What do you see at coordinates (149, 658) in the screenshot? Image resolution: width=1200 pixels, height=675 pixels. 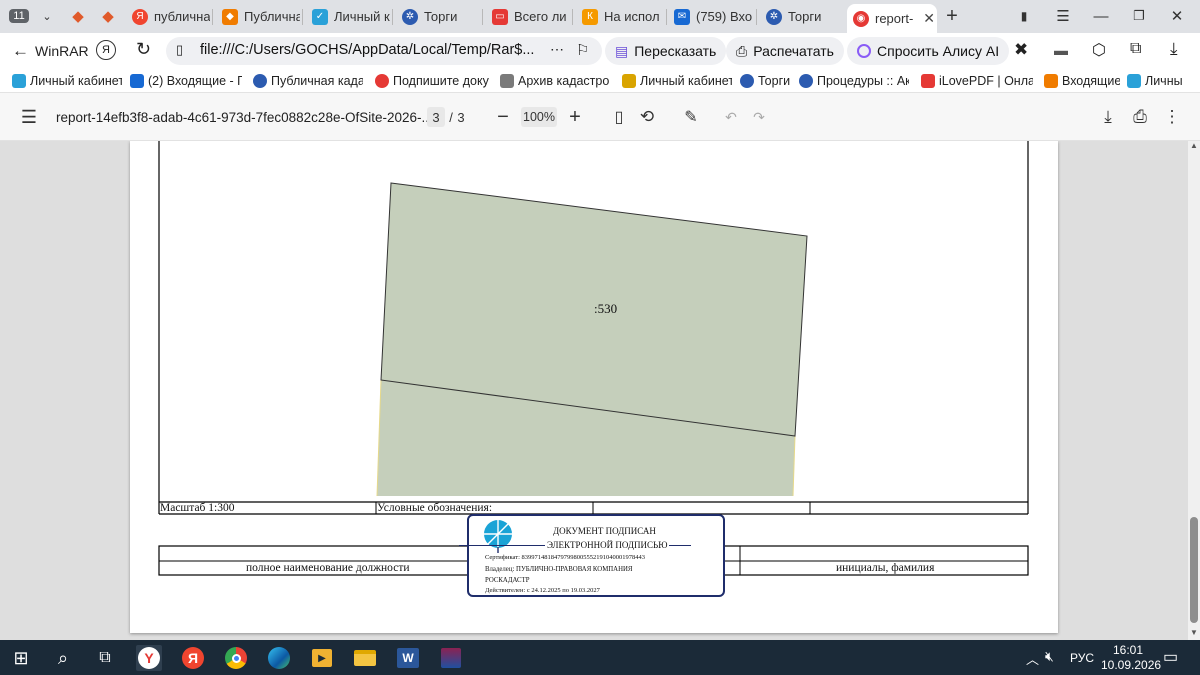 I see `yandex-browser-active-icon: Y` at bounding box center [149, 658].